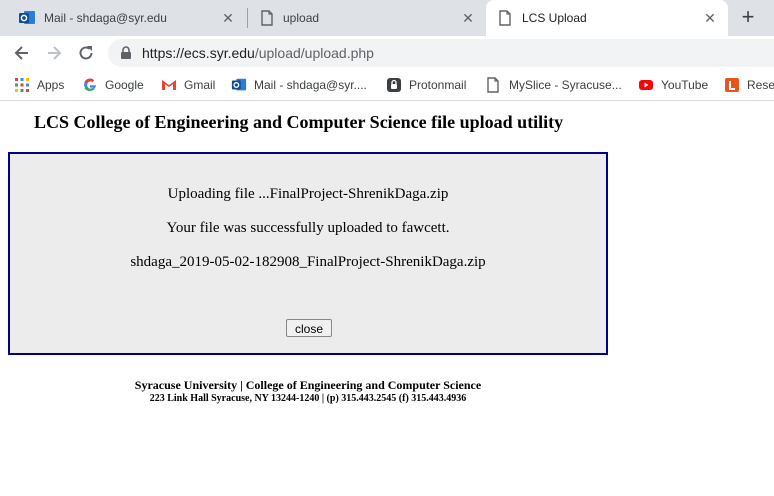  I want to click on bookmark-apps: Apps, so click(39, 85).